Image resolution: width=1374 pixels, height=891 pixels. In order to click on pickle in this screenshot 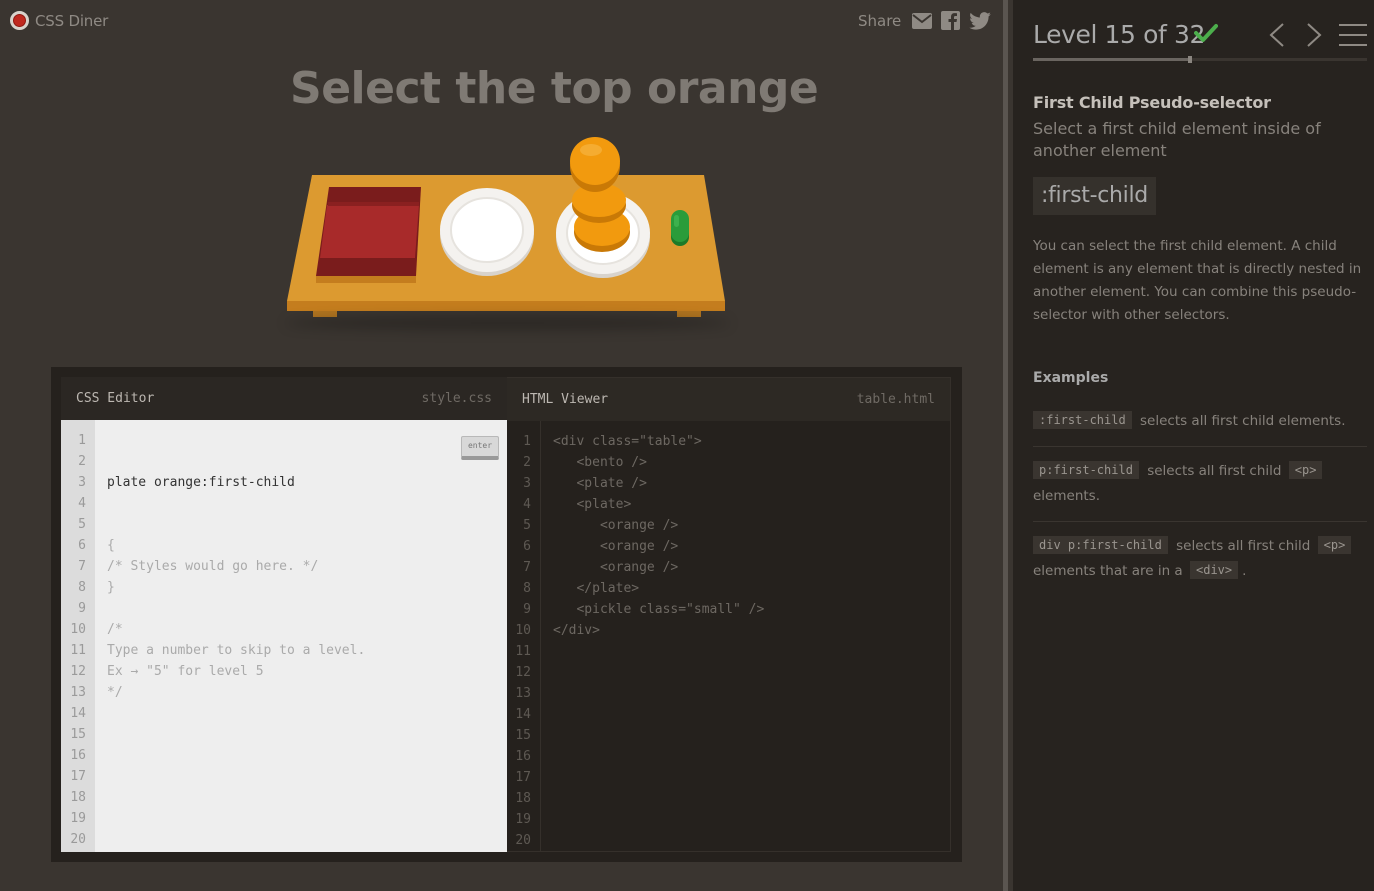, I will do `click(680, 228)`.